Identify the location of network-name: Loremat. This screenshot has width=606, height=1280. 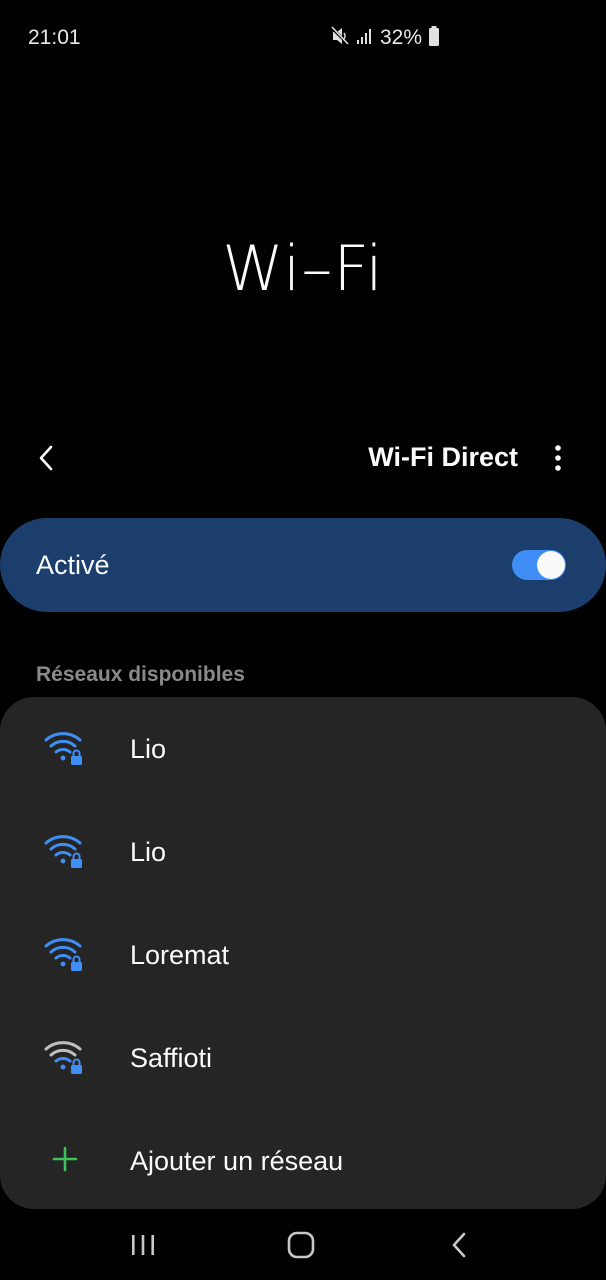
(180, 955).